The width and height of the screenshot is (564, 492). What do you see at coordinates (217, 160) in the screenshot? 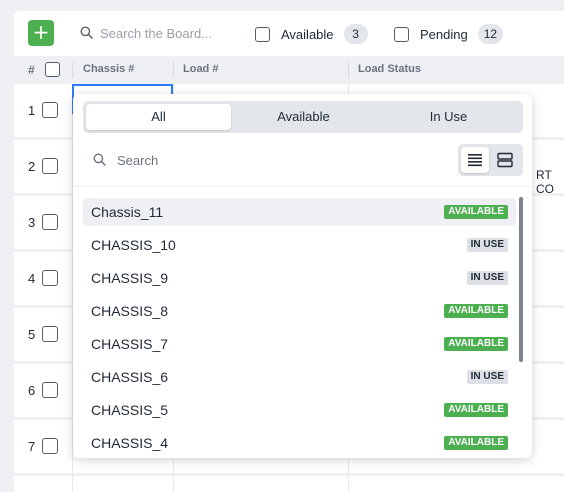
I see `chassis-search-input` at bounding box center [217, 160].